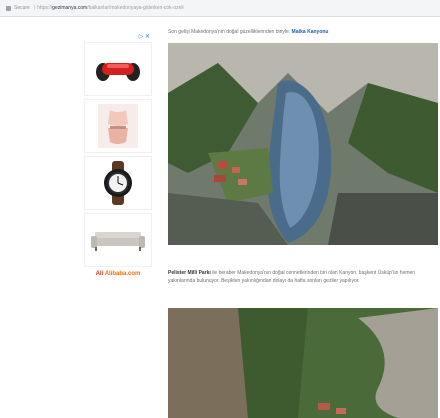 The width and height of the screenshot is (440, 418). I want to click on intro-link: Matka Kanyonu, so click(310, 32).